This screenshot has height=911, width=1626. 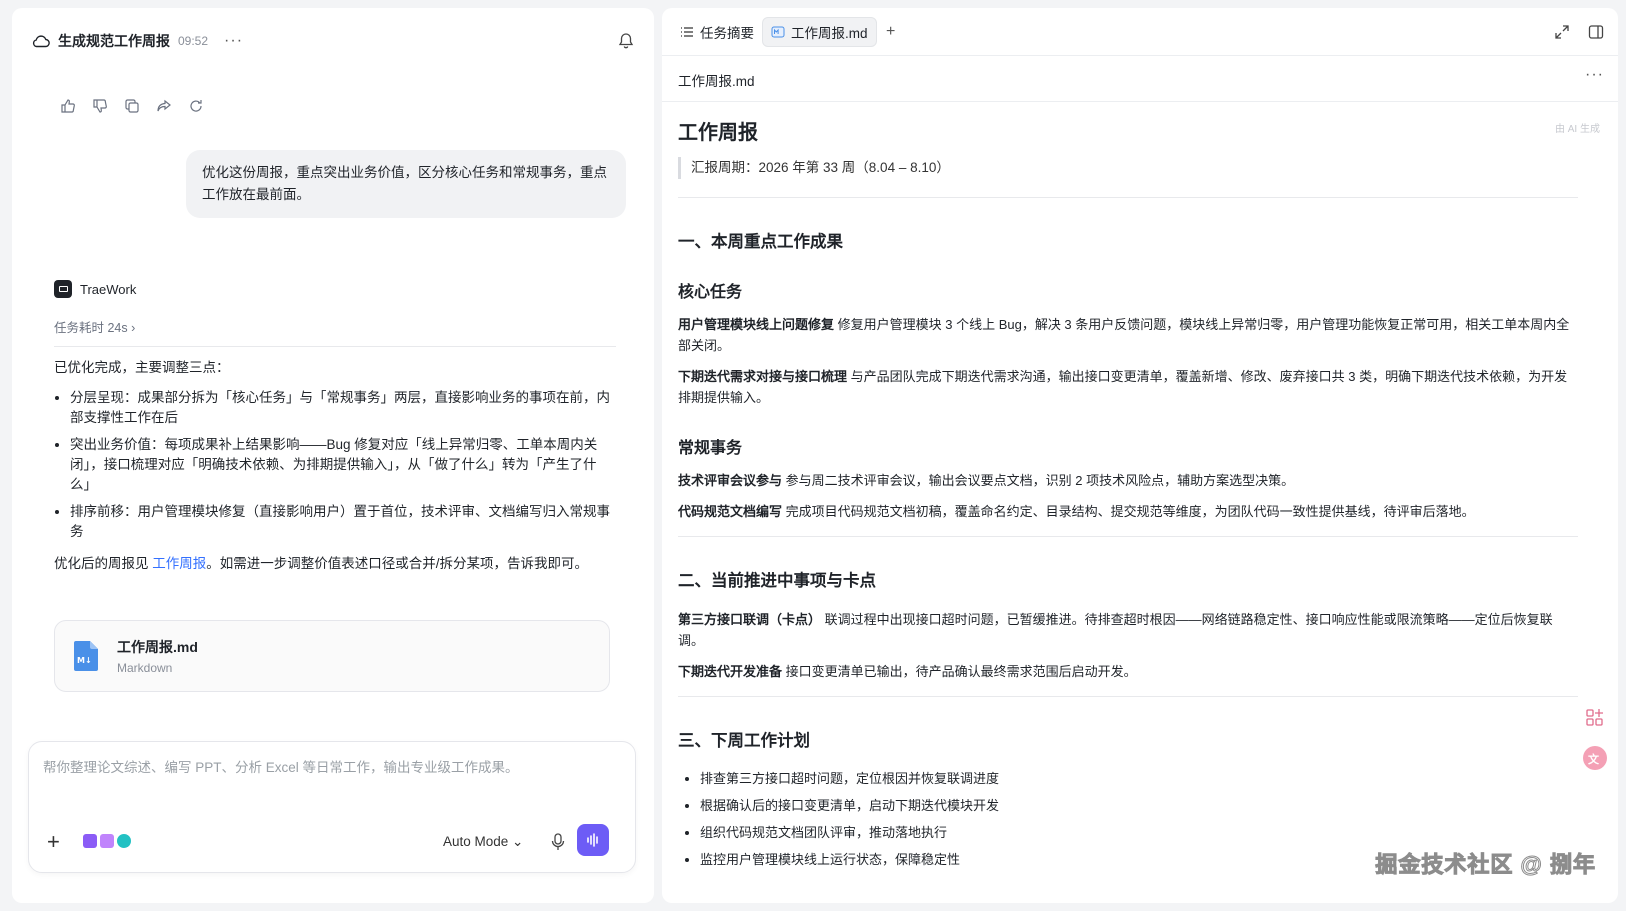 What do you see at coordinates (1139, 805) in the screenshot?
I see `list-item: 根据确认后的接口变更清单，启动下期迭代模块开发` at bounding box center [1139, 805].